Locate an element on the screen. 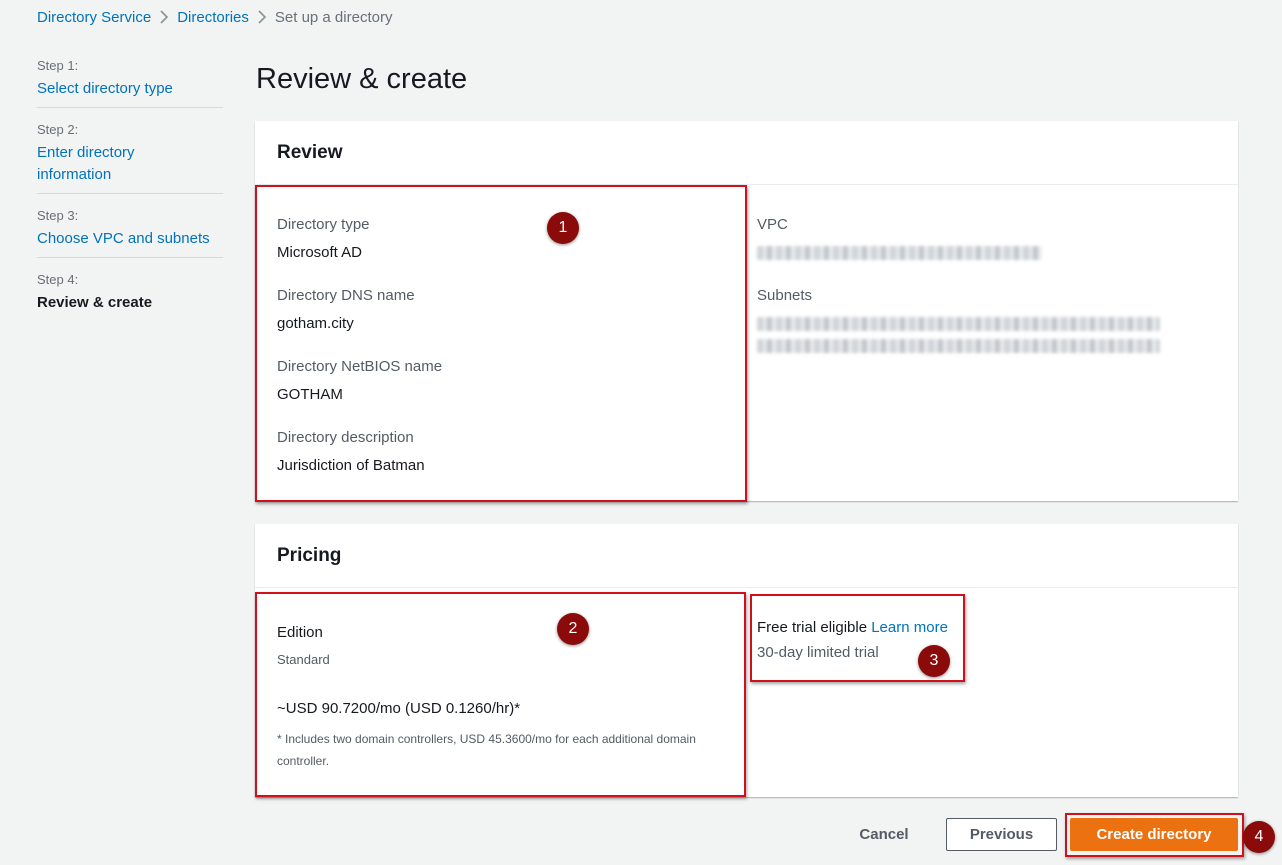 This screenshot has height=865, width=1282. wizard-step-1: Step 1: Select directory type is located at coordinates (130, 83).